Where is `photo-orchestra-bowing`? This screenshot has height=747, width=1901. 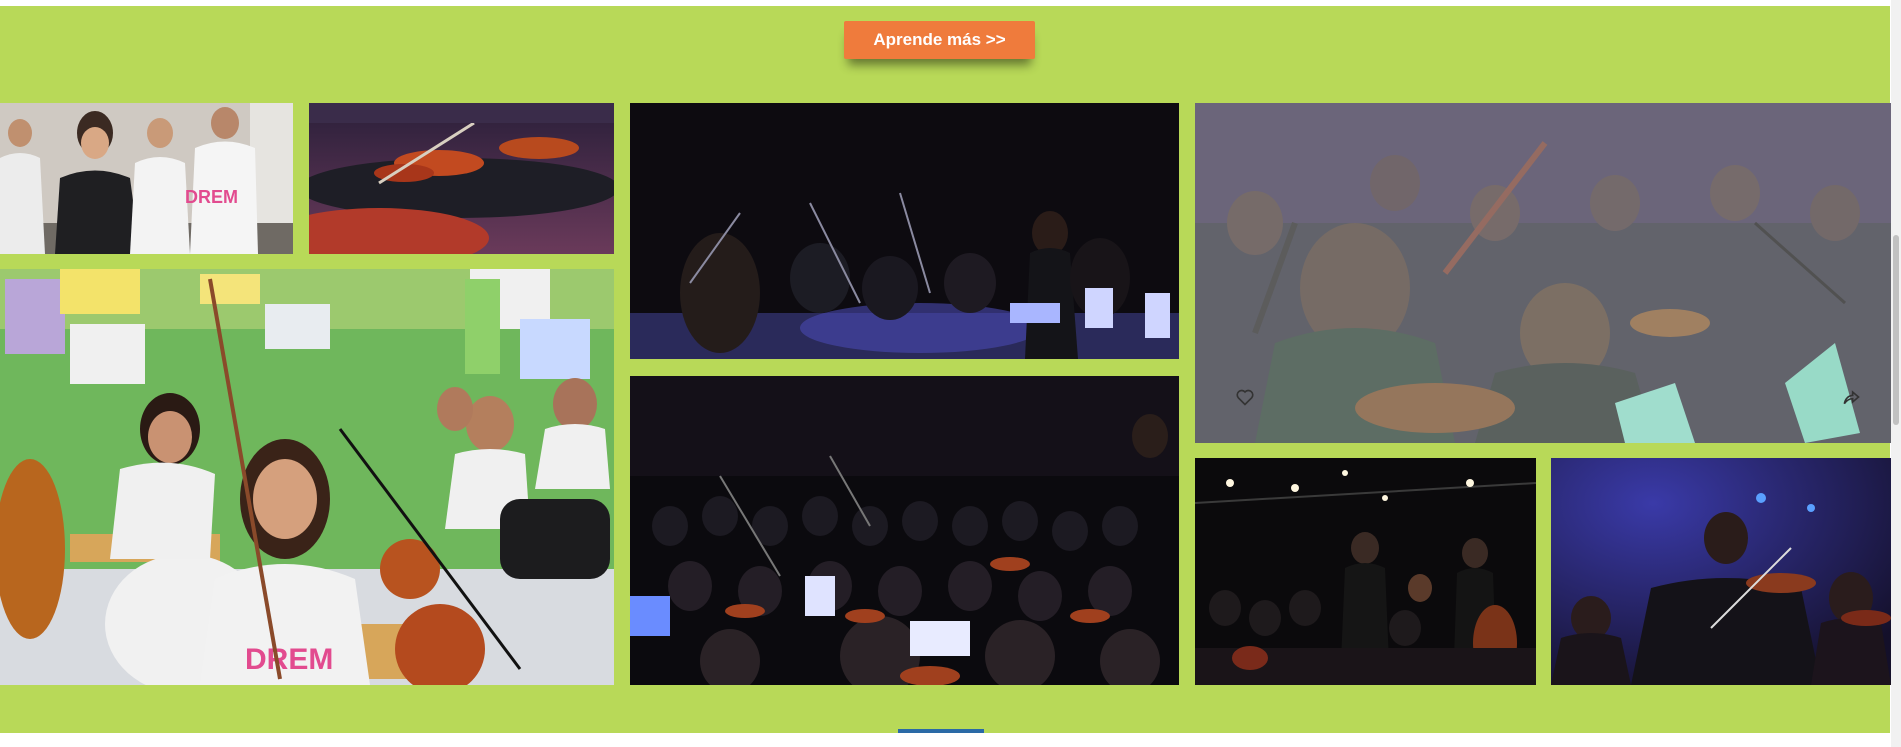 photo-orchestra-bowing is located at coordinates (1365, 571).